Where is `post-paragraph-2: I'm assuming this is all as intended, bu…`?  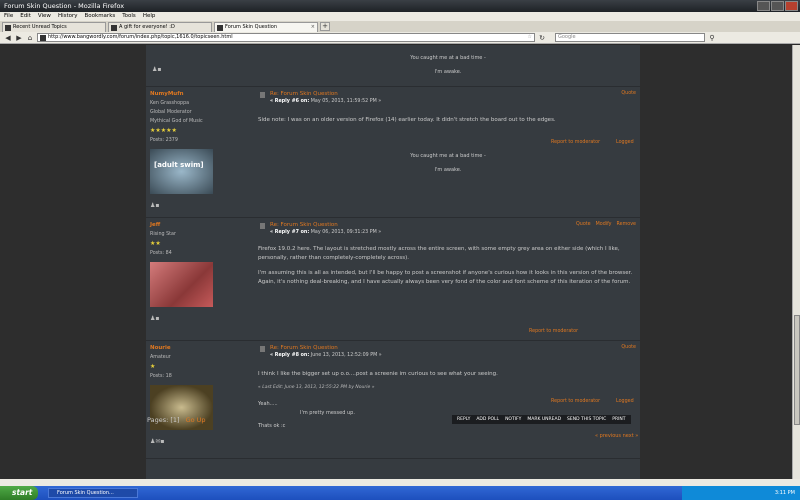 post-paragraph-2: I'm assuming this is all as intended, bu… is located at coordinates (445, 277).